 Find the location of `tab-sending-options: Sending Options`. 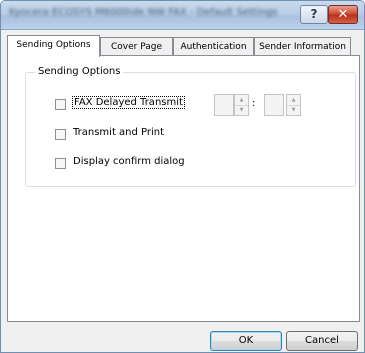

tab-sending-options: Sending Options is located at coordinates (53, 46).